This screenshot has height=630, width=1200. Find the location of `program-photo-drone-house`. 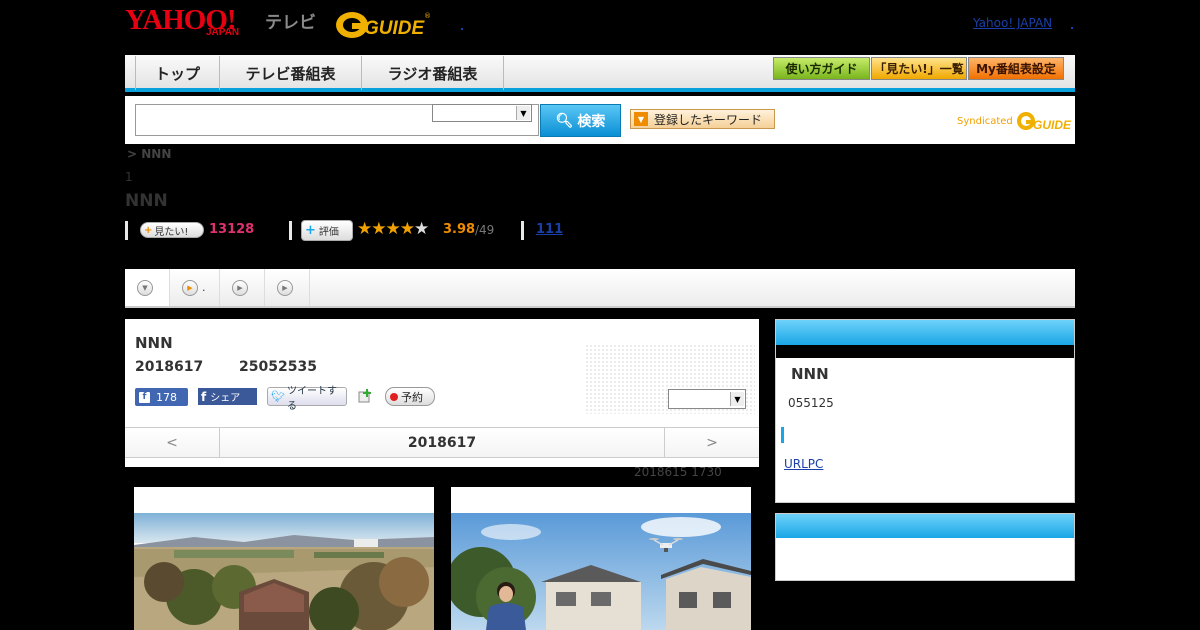

program-photo-drone-house is located at coordinates (601, 558).